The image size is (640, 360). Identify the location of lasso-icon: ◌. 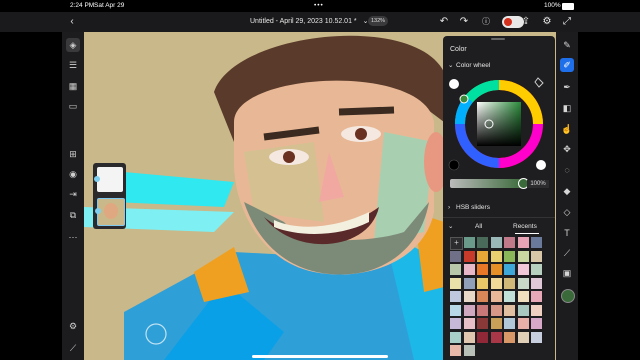
(567, 170).